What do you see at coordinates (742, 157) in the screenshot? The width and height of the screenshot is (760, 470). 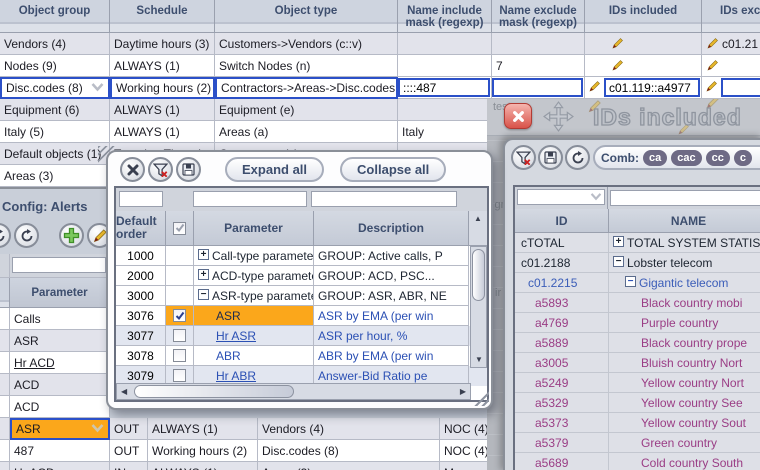 I see `comb-button-cut: c` at bounding box center [742, 157].